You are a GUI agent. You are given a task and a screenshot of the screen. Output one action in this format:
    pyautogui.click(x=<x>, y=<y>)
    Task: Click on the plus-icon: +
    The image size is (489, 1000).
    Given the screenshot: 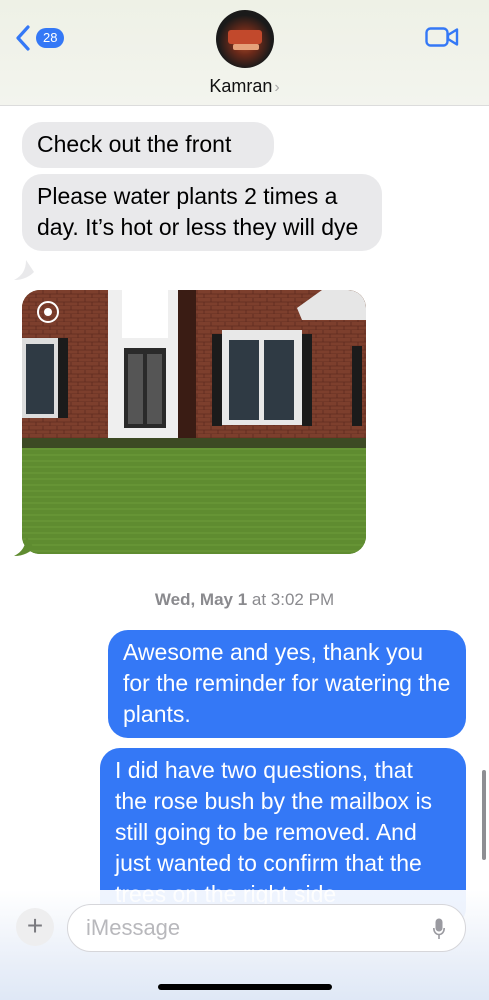 What is the action you would take?
    pyautogui.click(x=35, y=925)
    